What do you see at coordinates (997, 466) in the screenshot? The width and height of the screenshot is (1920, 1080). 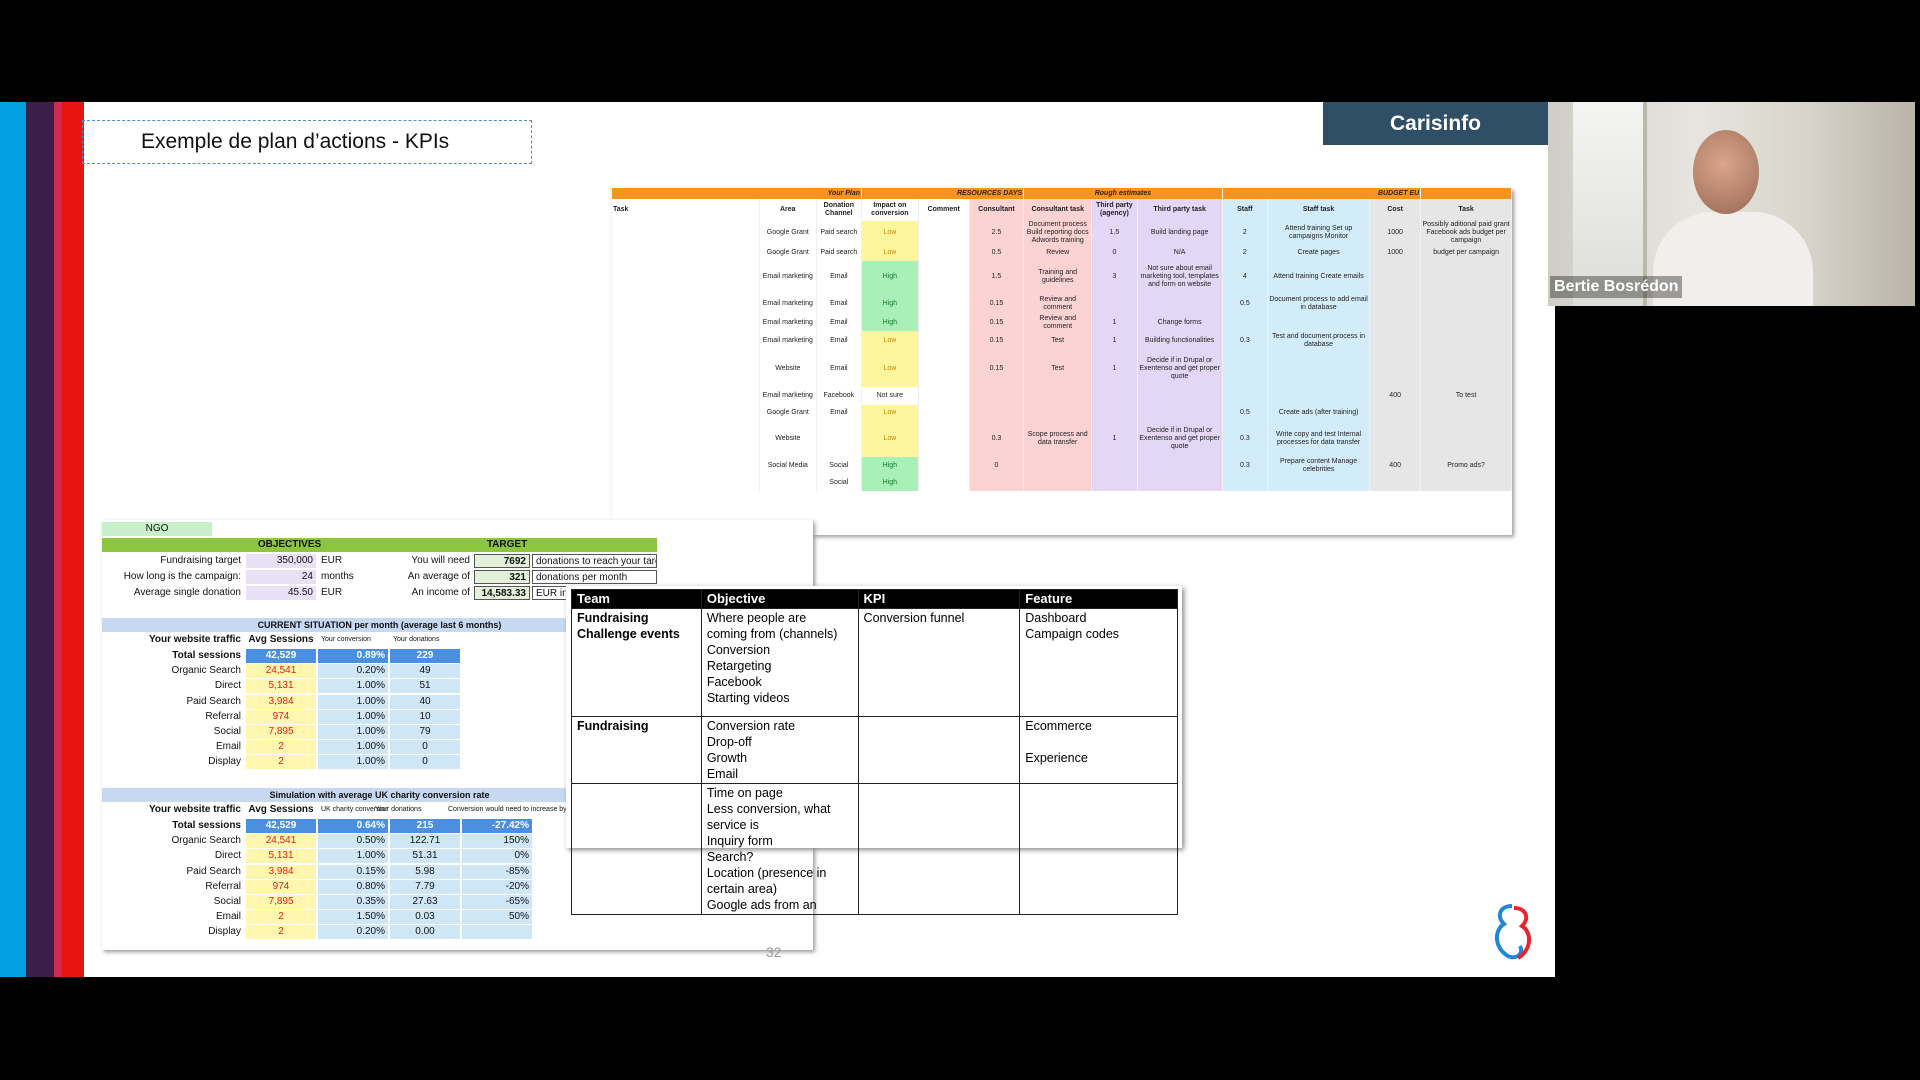 I see `plan-cell: 0` at bounding box center [997, 466].